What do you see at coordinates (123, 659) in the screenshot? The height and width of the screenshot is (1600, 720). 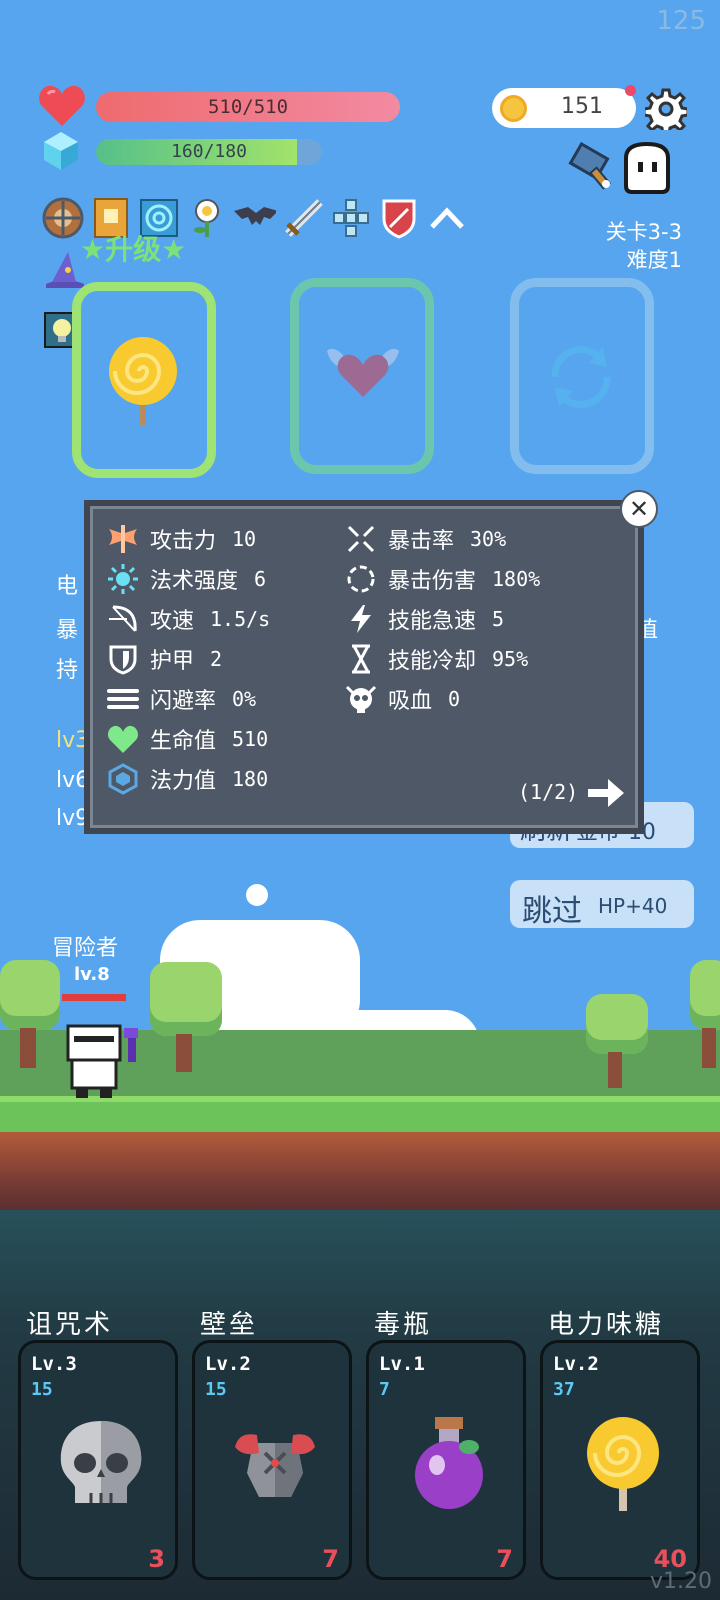 I see `armor-shield-icon` at bounding box center [123, 659].